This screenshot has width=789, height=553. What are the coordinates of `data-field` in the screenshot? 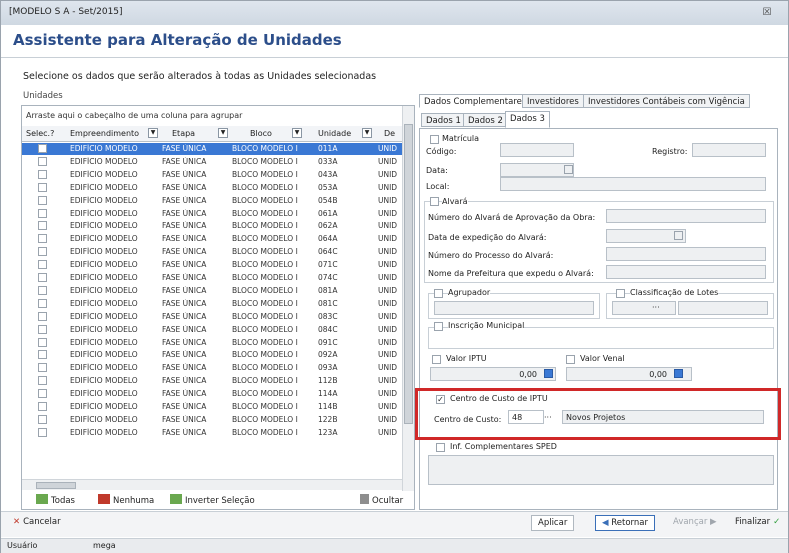 It's located at (537, 170).